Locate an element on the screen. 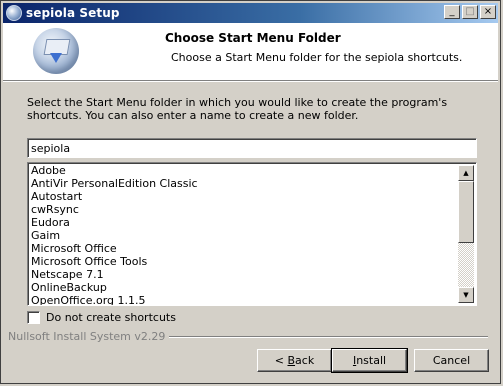 This screenshot has height=386, width=503. back-button: < Back is located at coordinates (294, 360).